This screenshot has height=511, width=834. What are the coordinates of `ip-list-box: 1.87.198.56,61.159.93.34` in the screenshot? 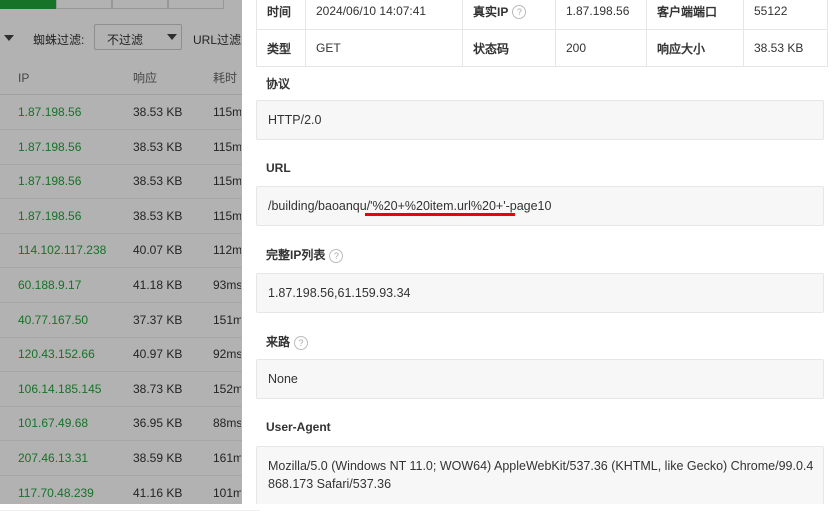 It's located at (540, 293).